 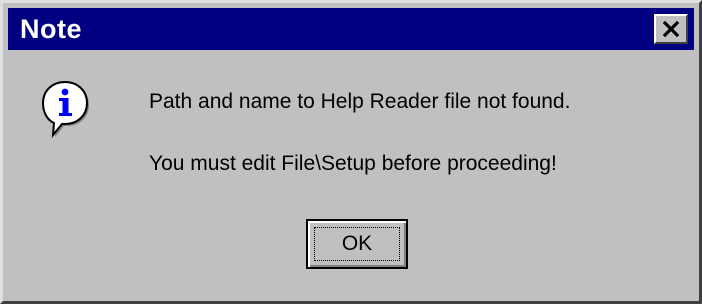 I want to click on ok-button-label: OK, so click(x=357, y=243).